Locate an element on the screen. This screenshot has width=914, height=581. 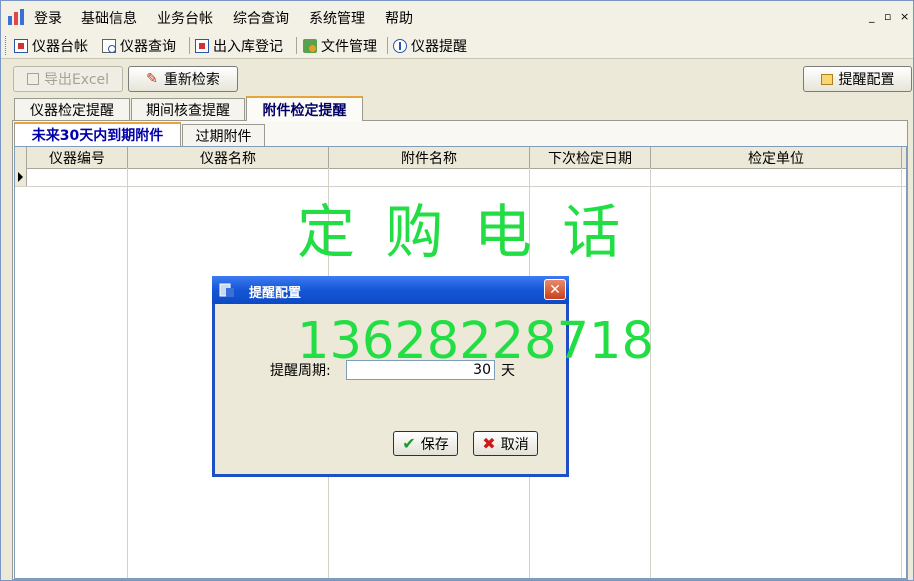
toolbar-query-button: 仪器查询 is located at coordinates (139, 46).